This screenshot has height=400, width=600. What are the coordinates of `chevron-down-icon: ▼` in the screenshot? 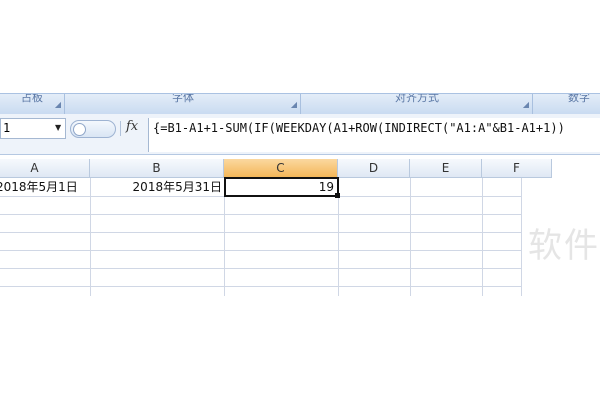 It's located at (58, 127).